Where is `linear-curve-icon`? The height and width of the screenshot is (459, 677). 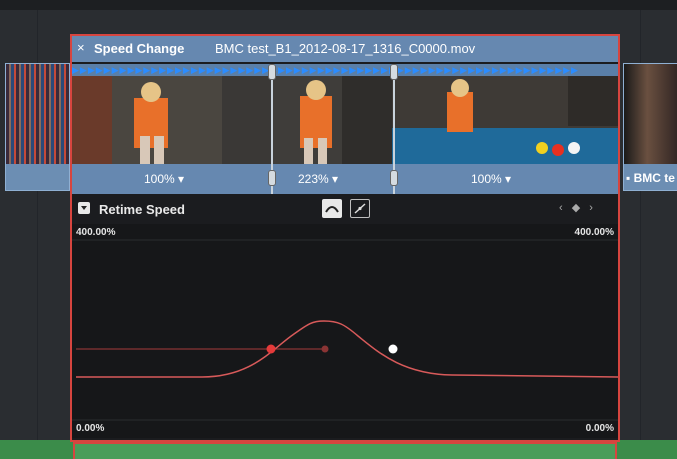 linear-curve-icon is located at coordinates (360, 208).